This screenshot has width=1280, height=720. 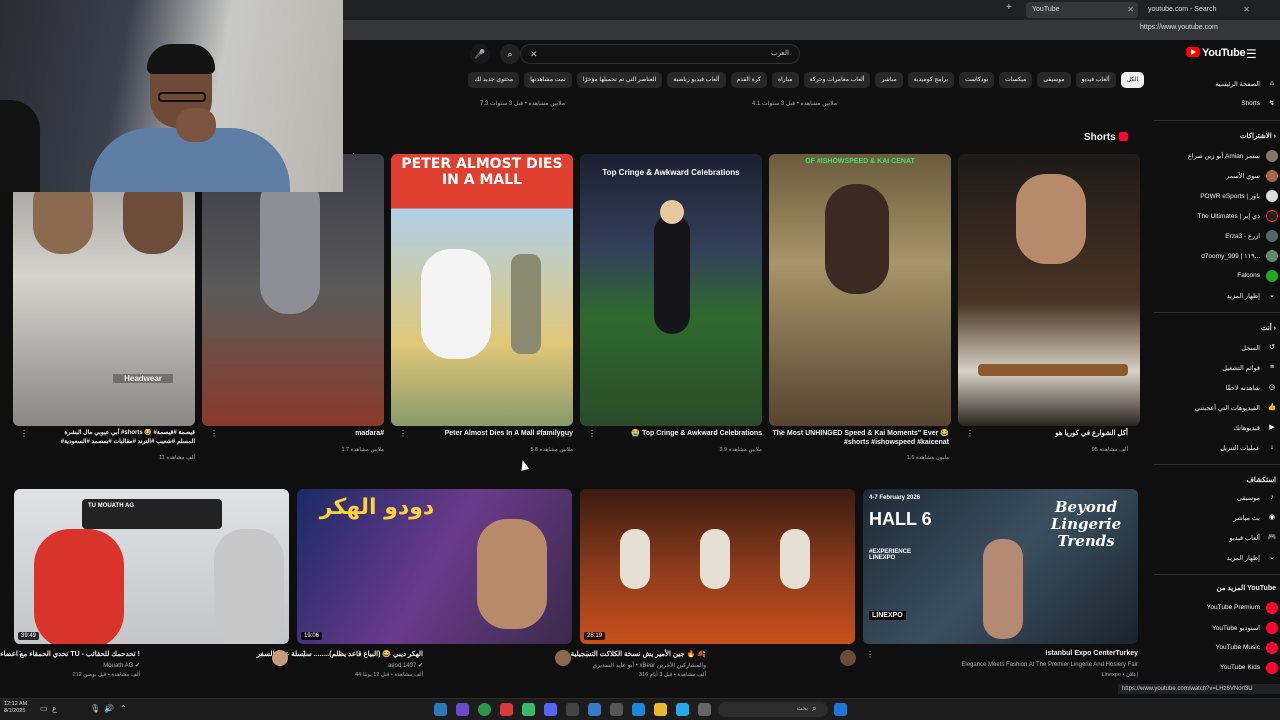 I want to click on language-icon: ع, so click(x=54, y=708).